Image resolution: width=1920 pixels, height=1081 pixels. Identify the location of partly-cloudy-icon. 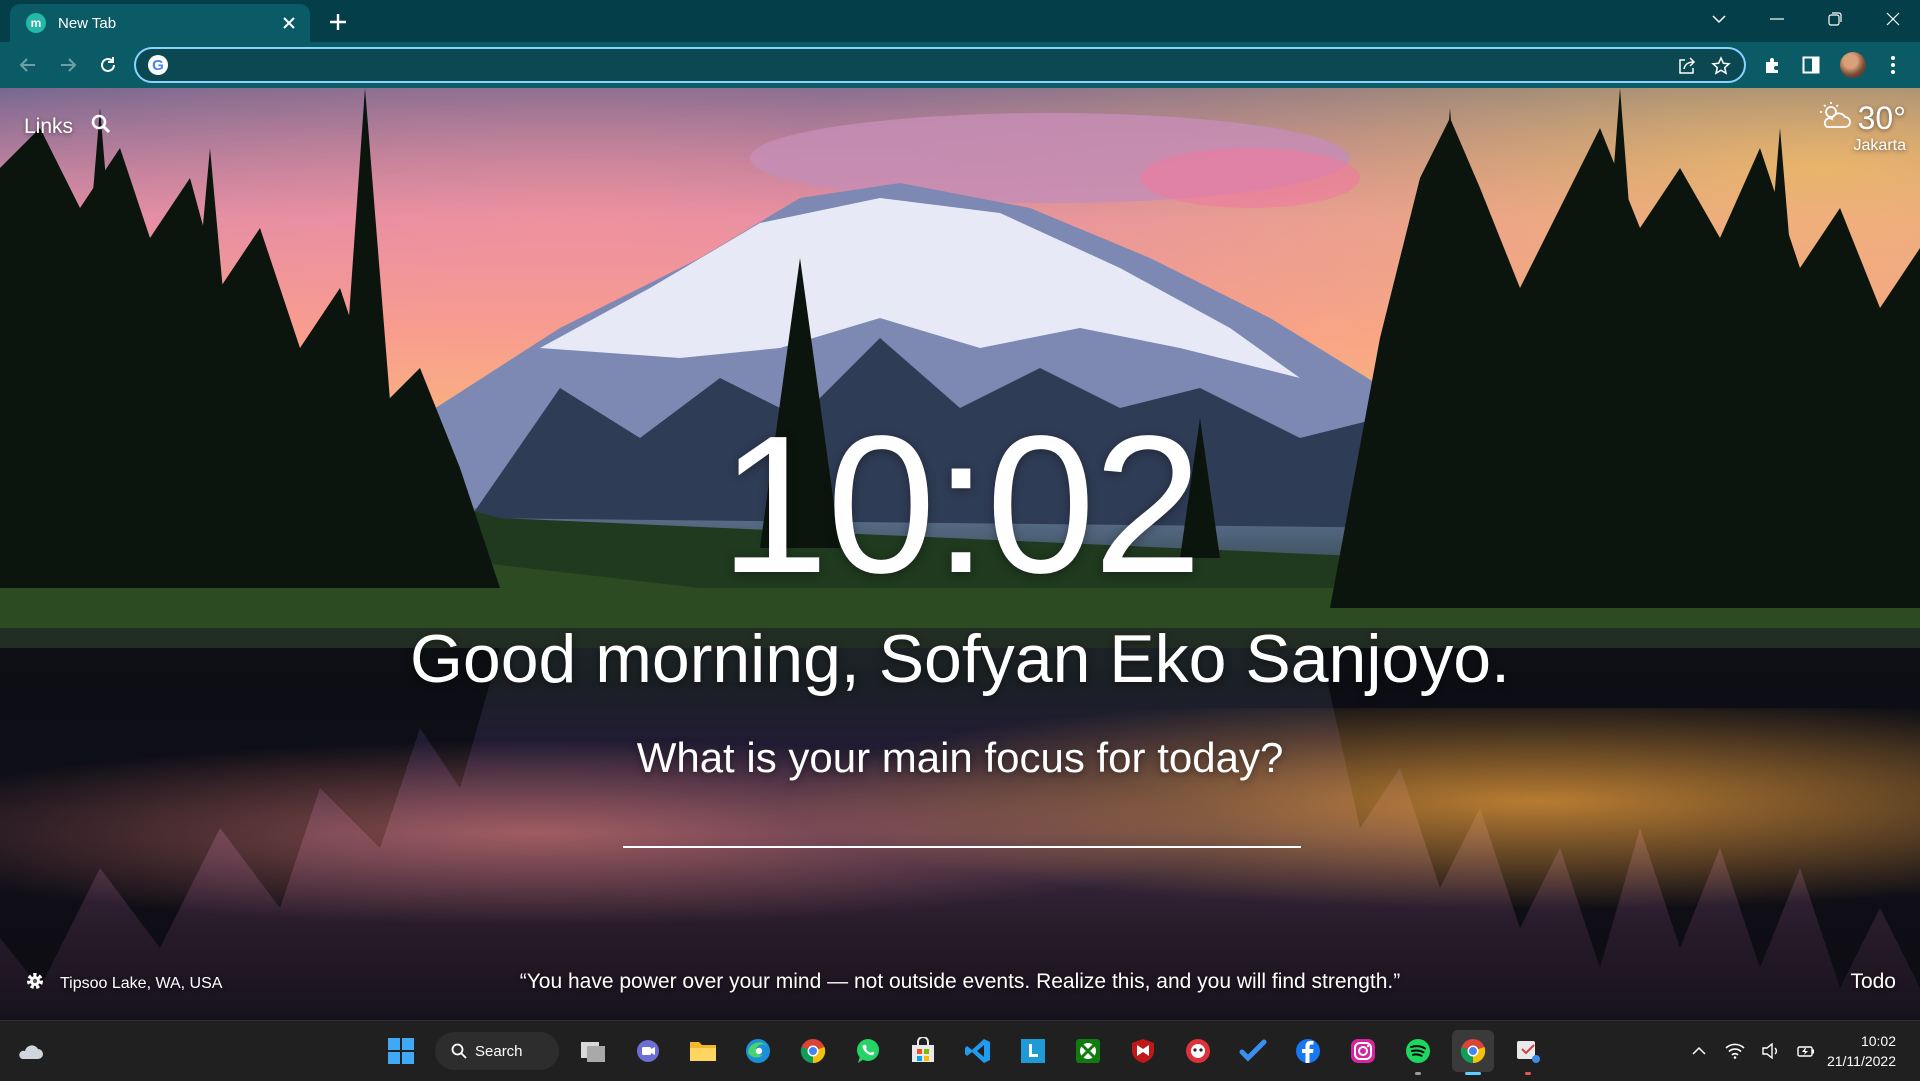
(1835, 118).